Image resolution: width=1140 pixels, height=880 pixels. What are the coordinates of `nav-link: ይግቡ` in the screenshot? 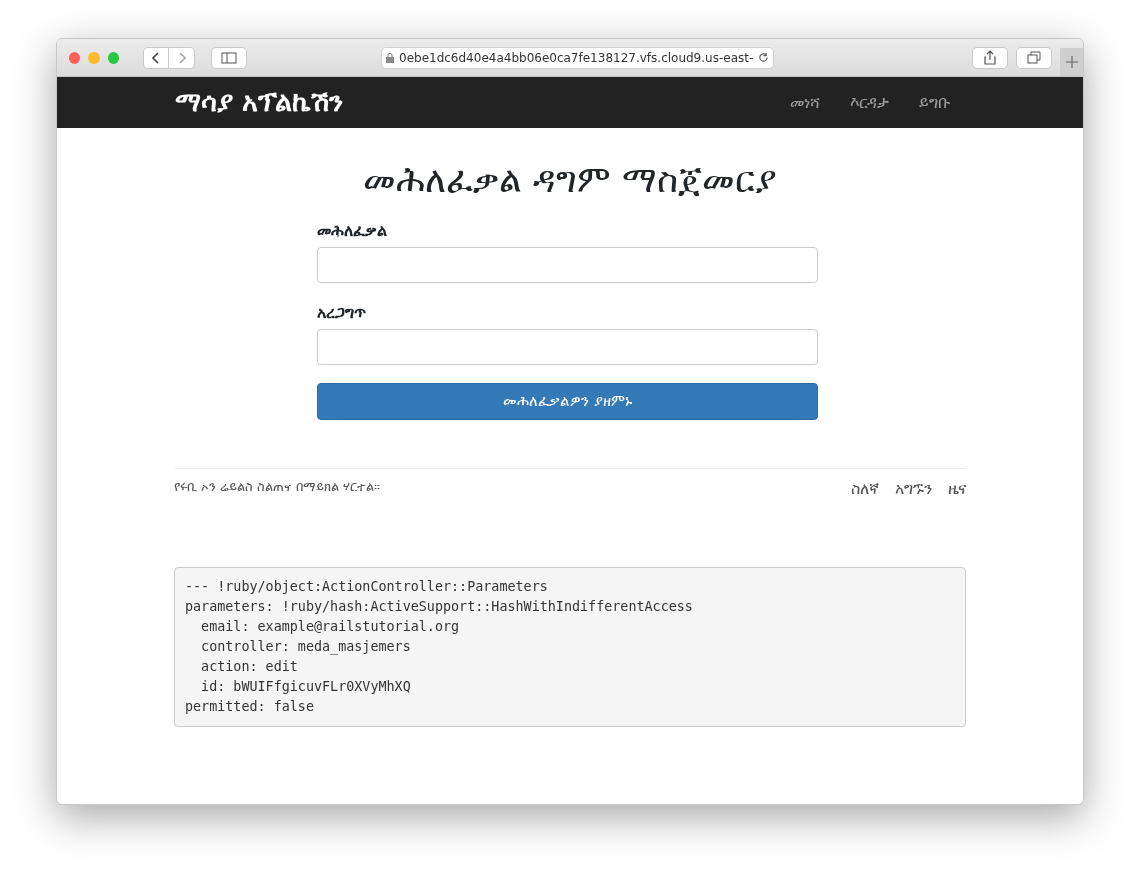 It's located at (934, 102).